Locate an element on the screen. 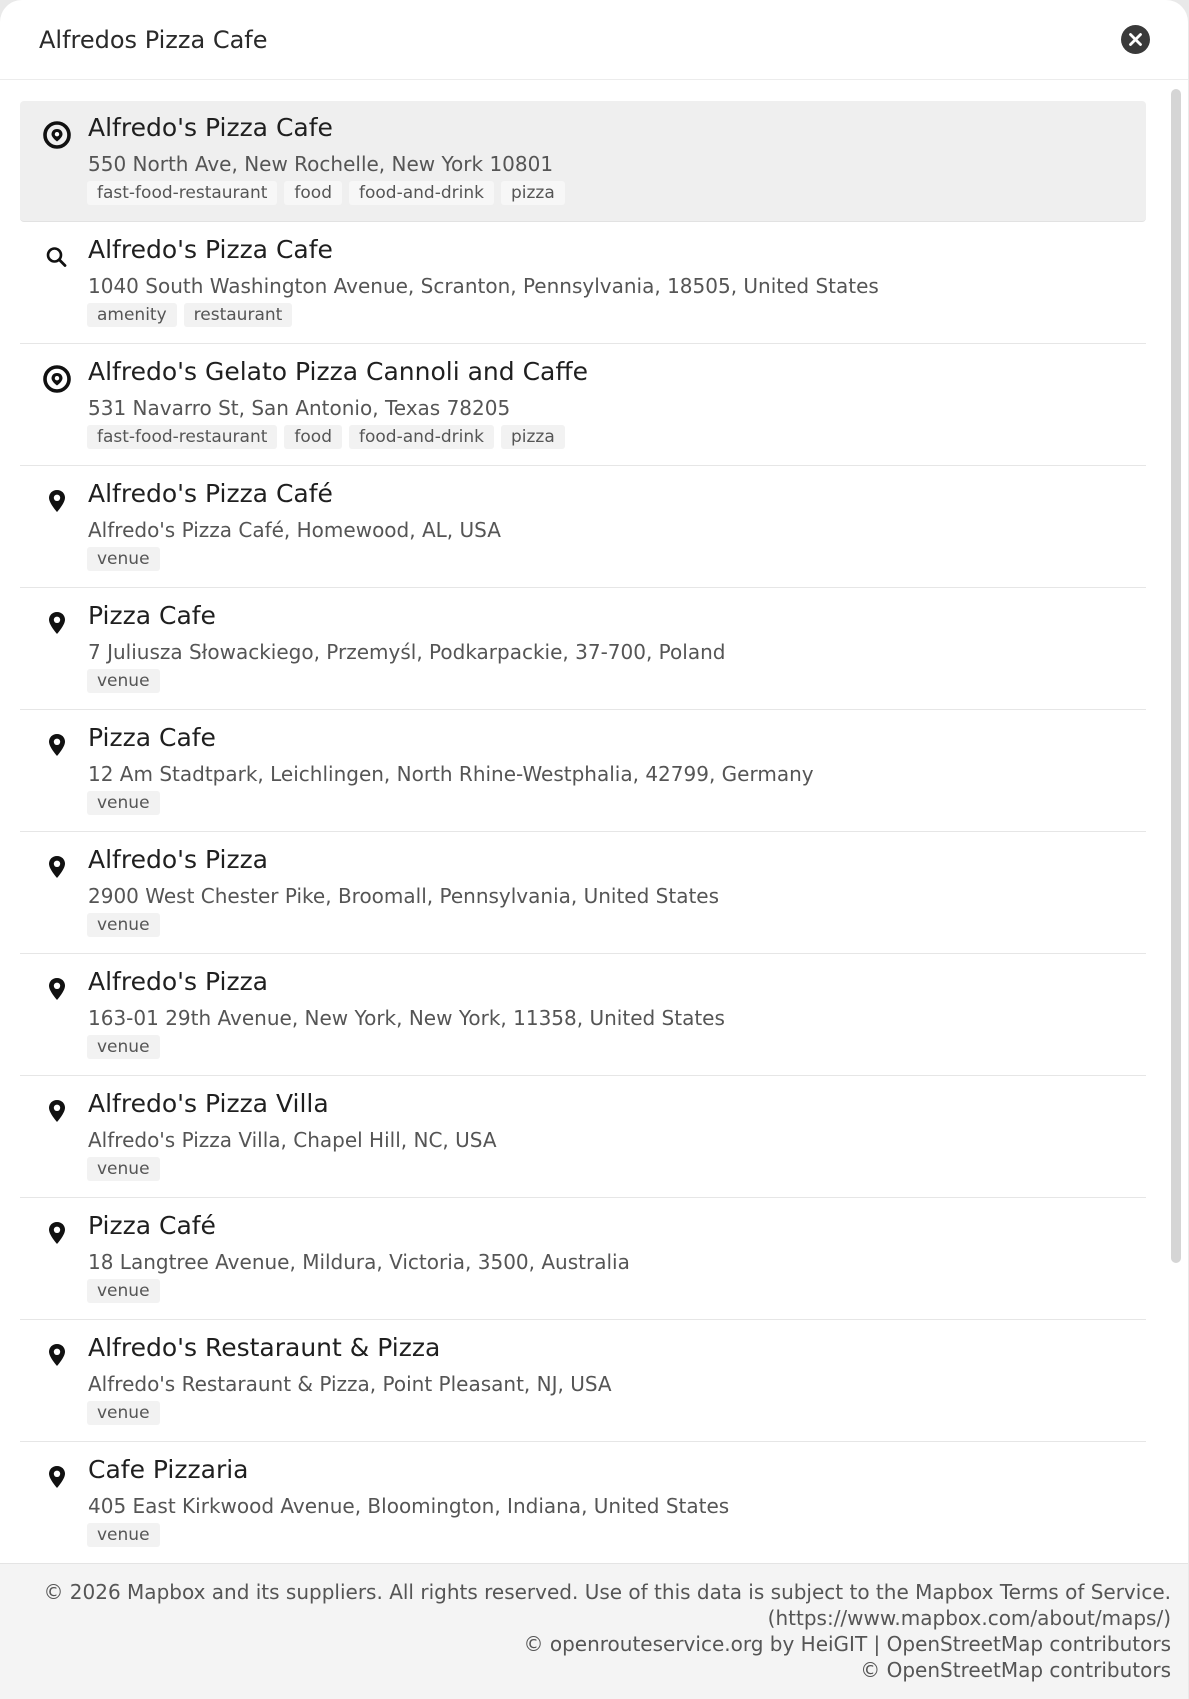 The width and height of the screenshot is (1189, 1699). scrollbar is located at coordinates (1175, 822).